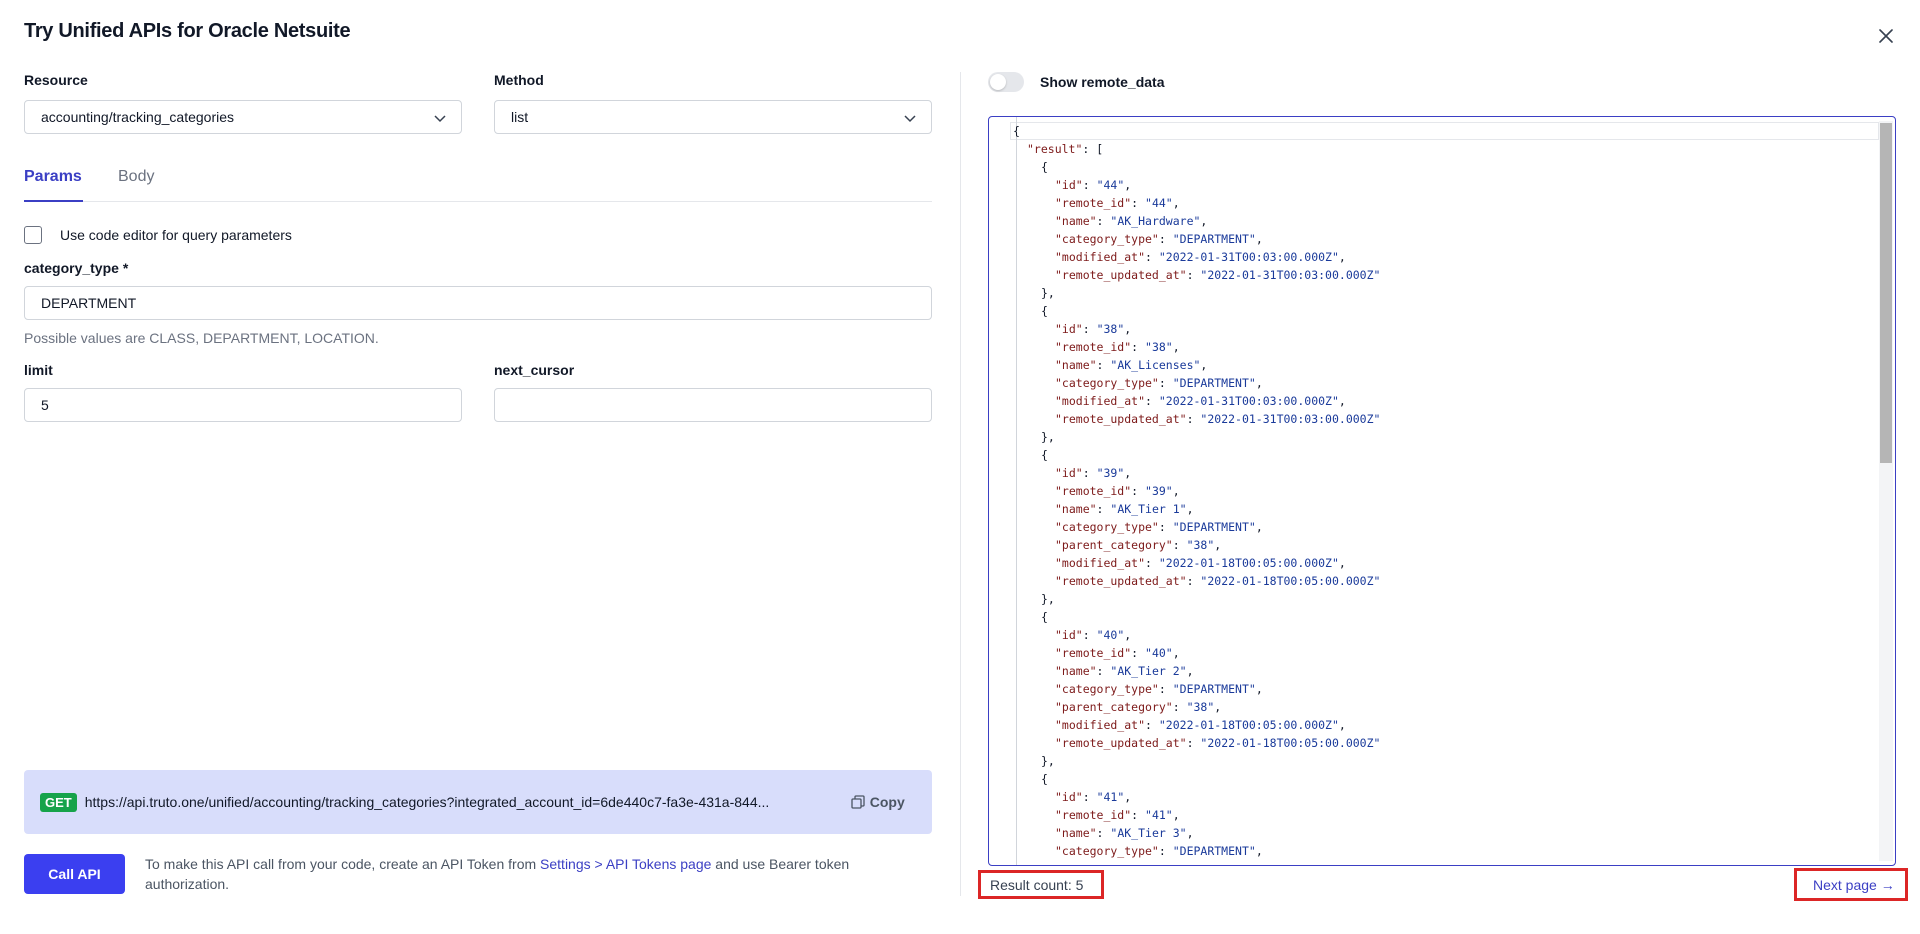 The height and width of the screenshot is (934, 1920). Describe the element at coordinates (1184, 815) in the screenshot. I see `code-line: "remote_id": "41",` at that location.